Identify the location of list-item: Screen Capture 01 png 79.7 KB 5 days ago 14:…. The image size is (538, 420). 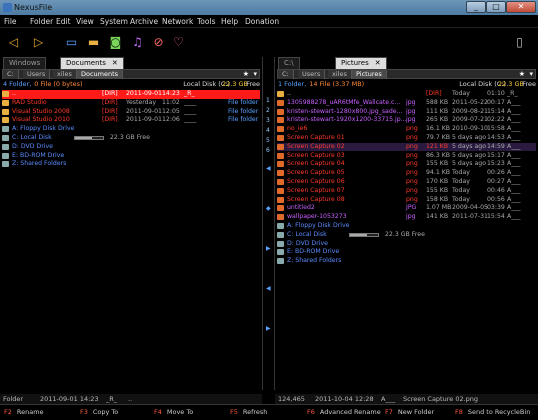
(406, 138).